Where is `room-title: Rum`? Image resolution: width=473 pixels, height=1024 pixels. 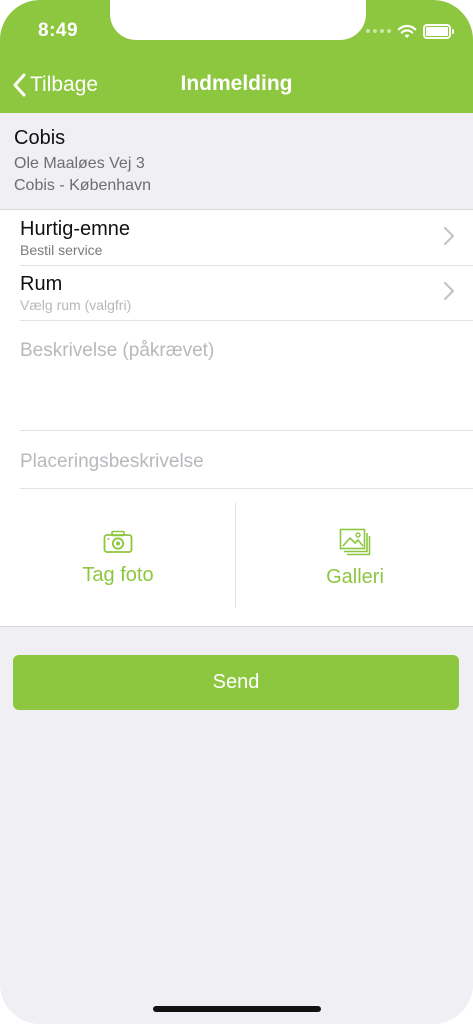 room-title: Rum is located at coordinates (41, 284).